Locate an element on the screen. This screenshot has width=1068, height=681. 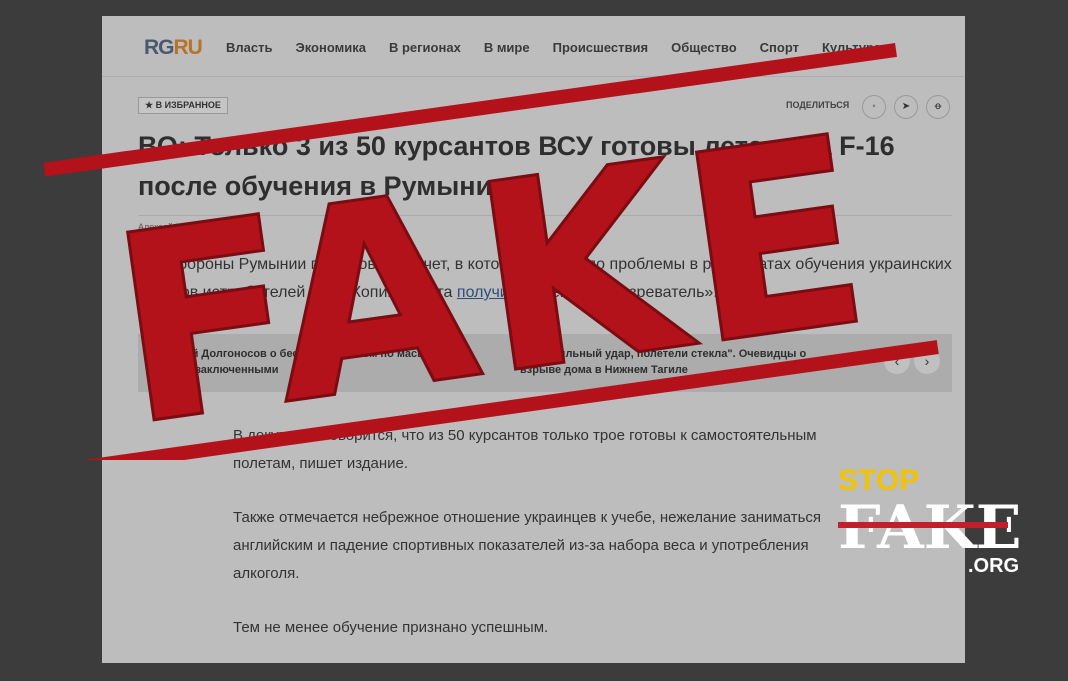
telegram-icon: ➤ is located at coordinates (906, 107).